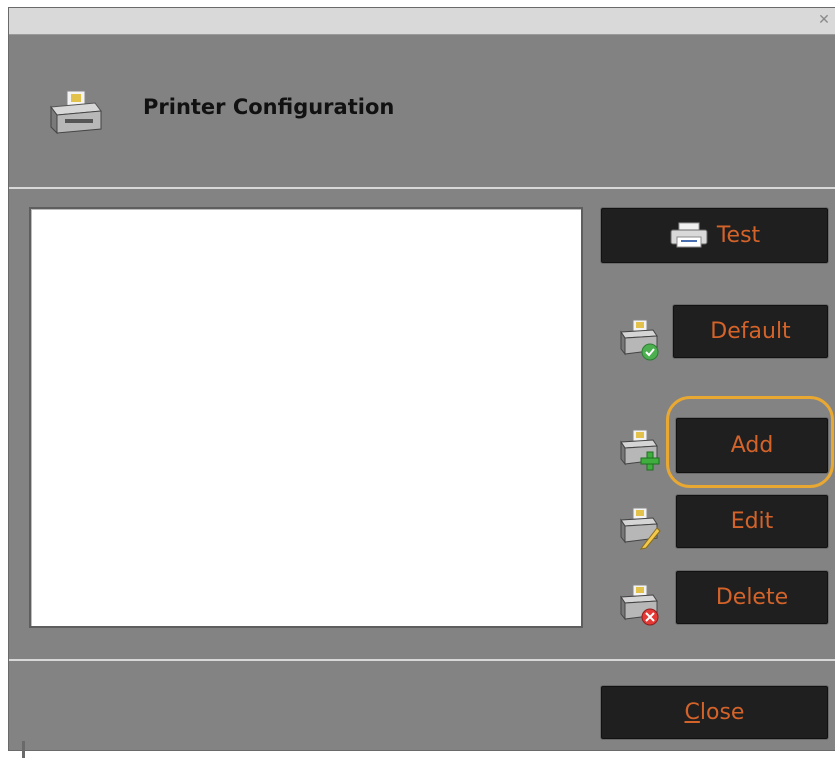 The width and height of the screenshot is (835, 758). What do you see at coordinates (422, 188) in the screenshot?
I see `separator-top` at bounding box center [422, 188].